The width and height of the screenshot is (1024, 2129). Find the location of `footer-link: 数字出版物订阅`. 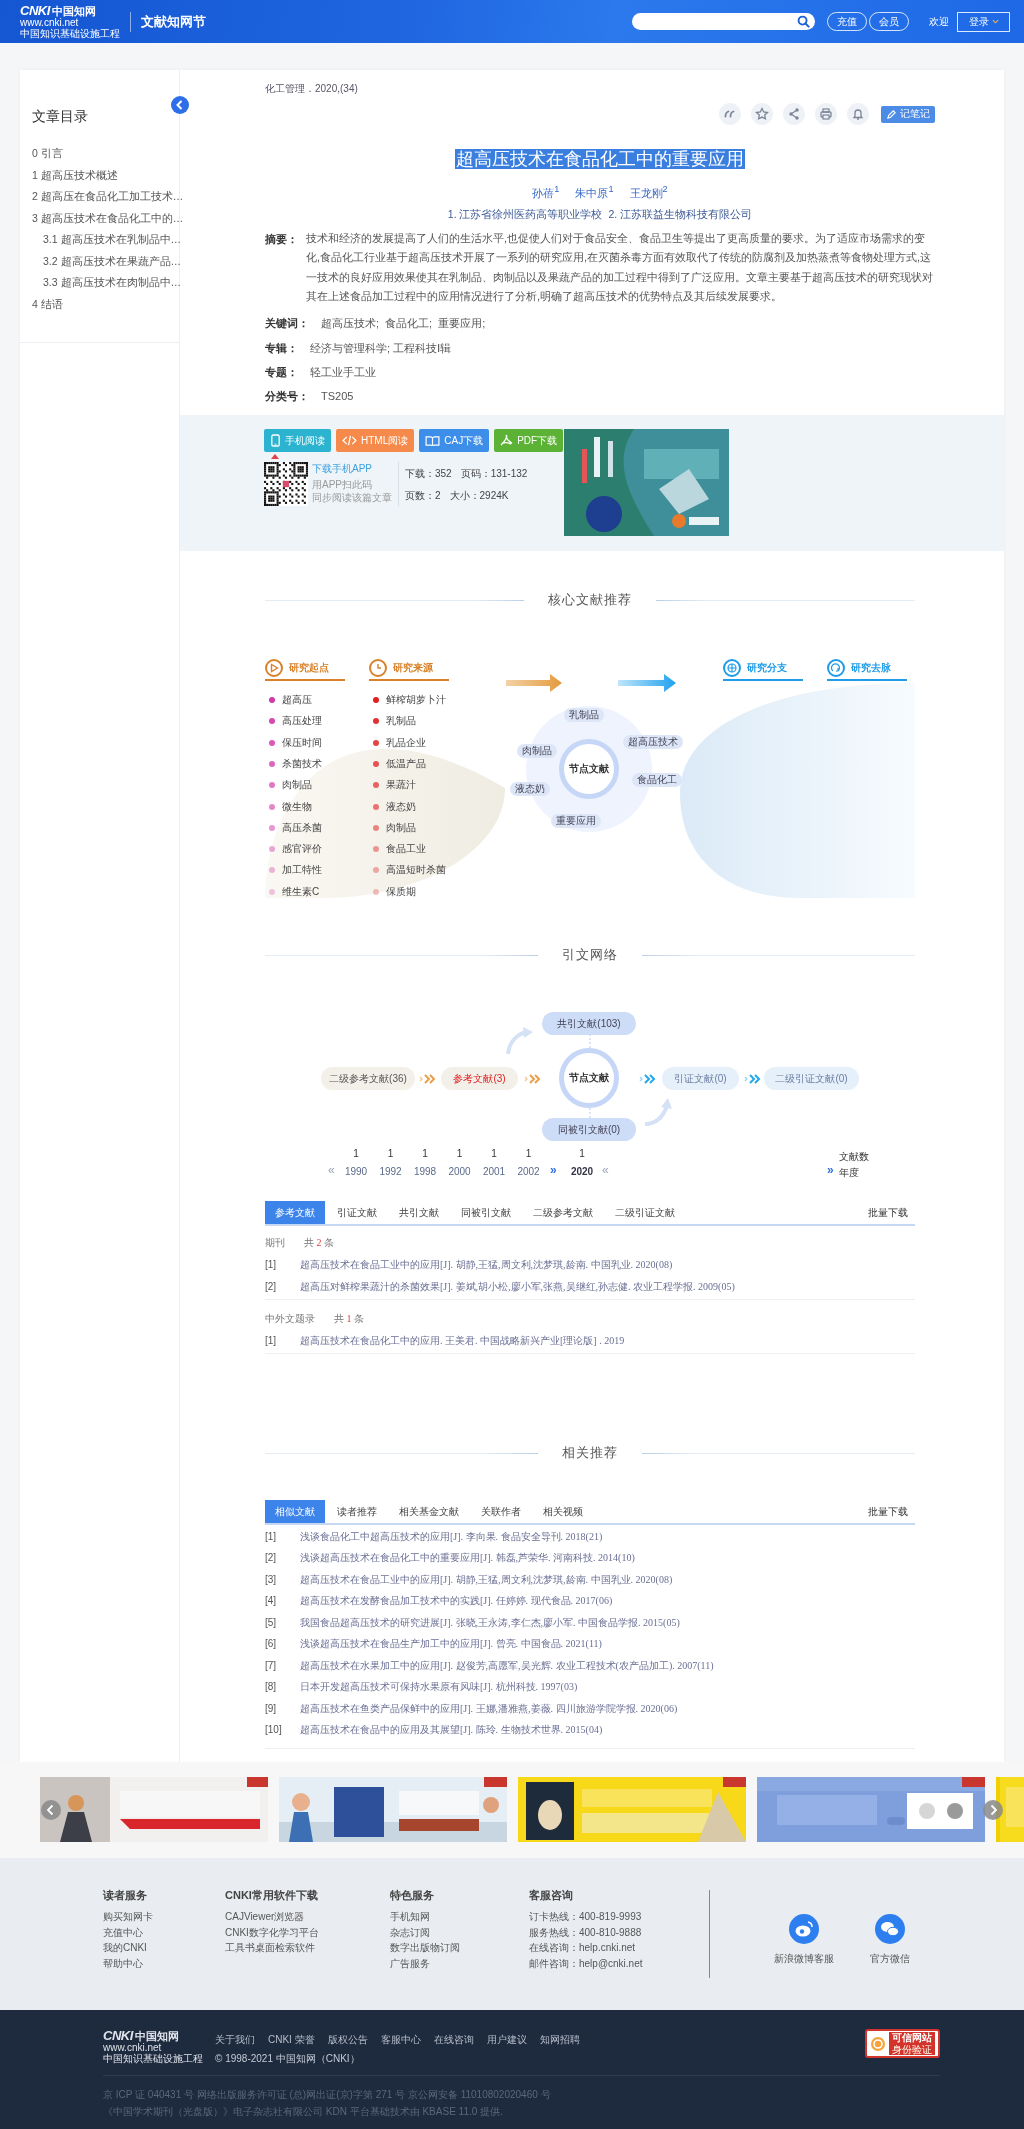

footer-link: 数字出版物订阅 is located at coordinates (459, 1948).